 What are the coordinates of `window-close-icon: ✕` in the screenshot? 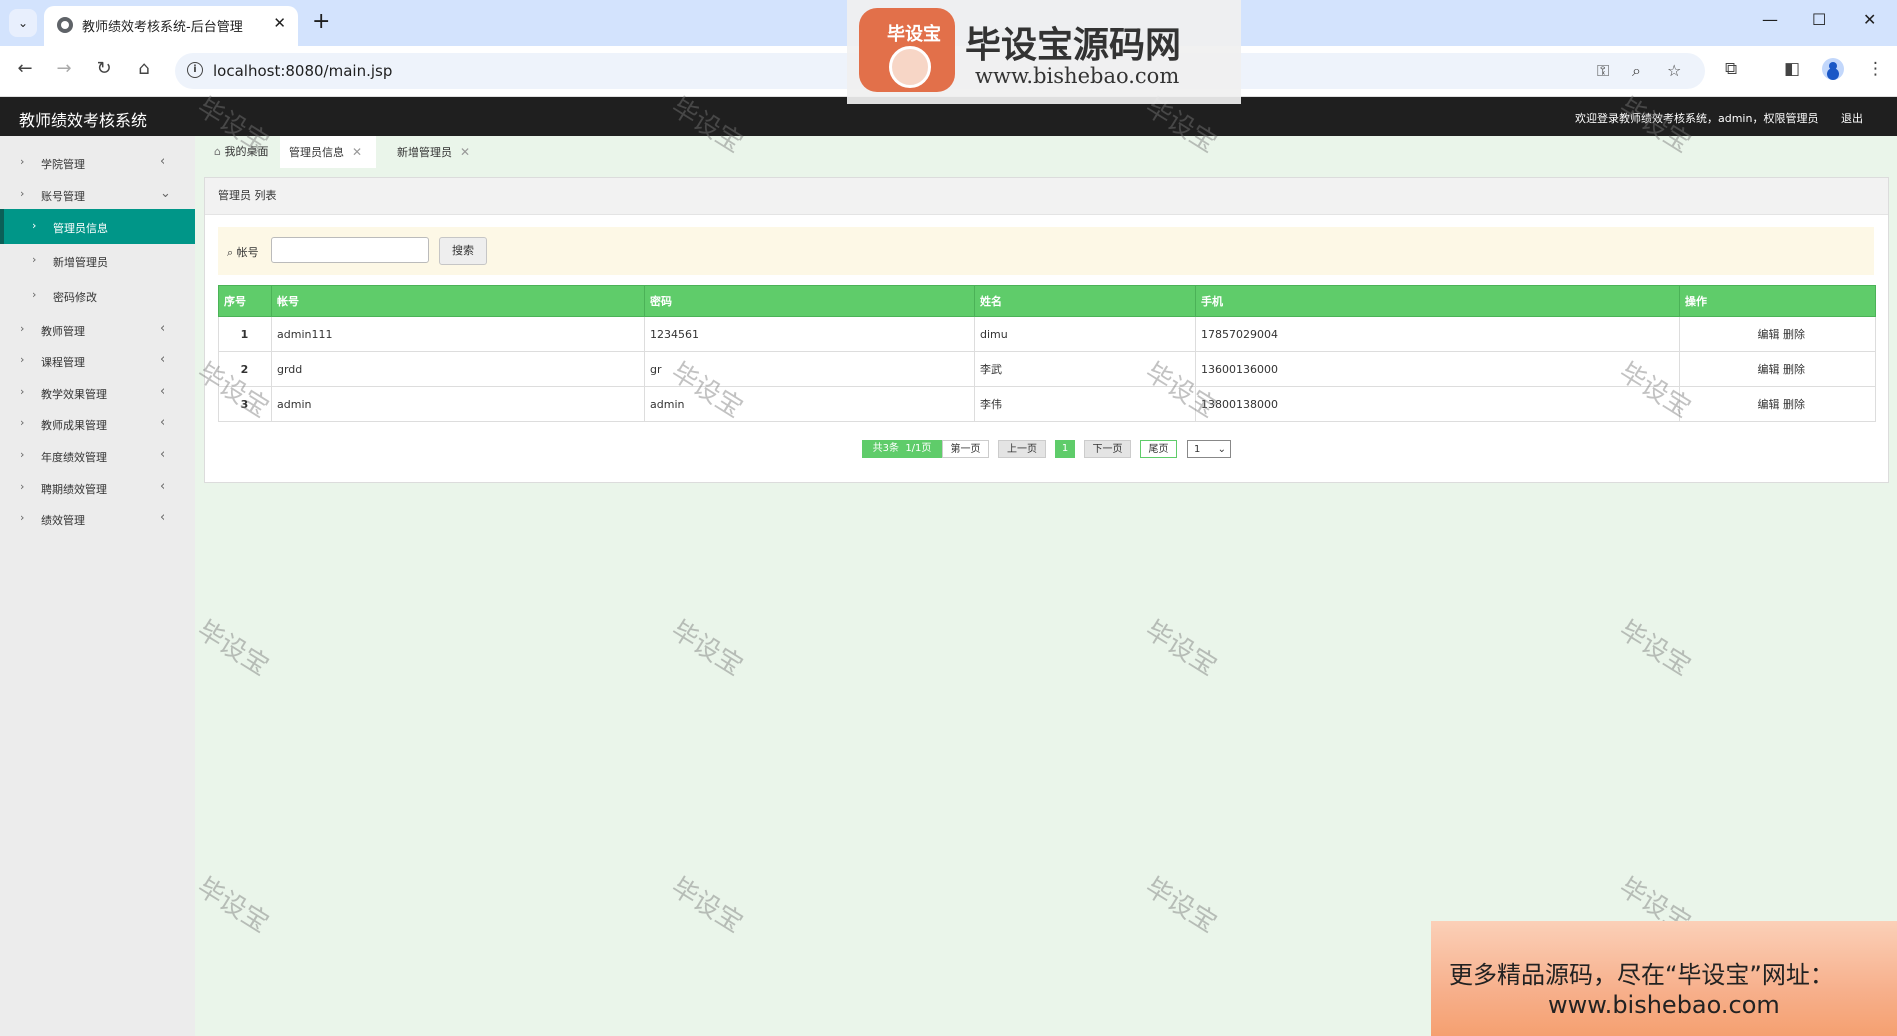 It's located at (1869, 19).